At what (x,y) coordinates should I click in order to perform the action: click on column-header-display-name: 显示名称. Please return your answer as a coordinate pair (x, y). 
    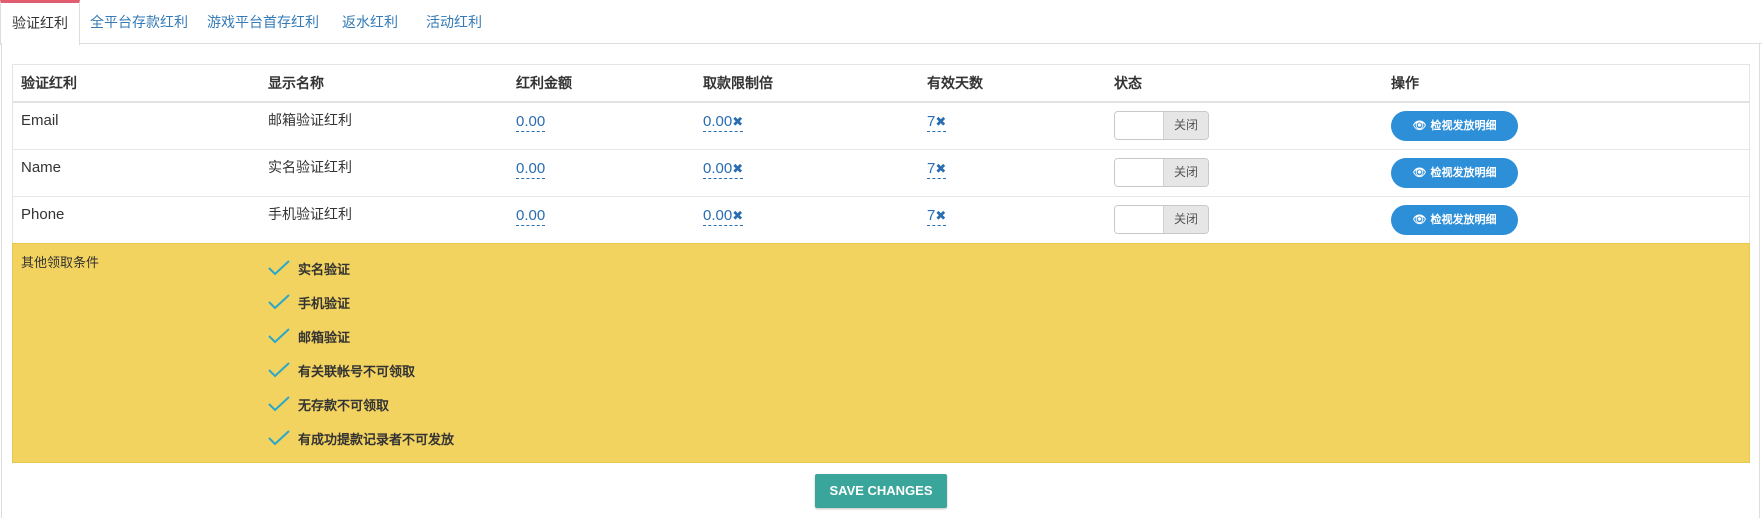
    Looking at the image, I should click on (296, 84).